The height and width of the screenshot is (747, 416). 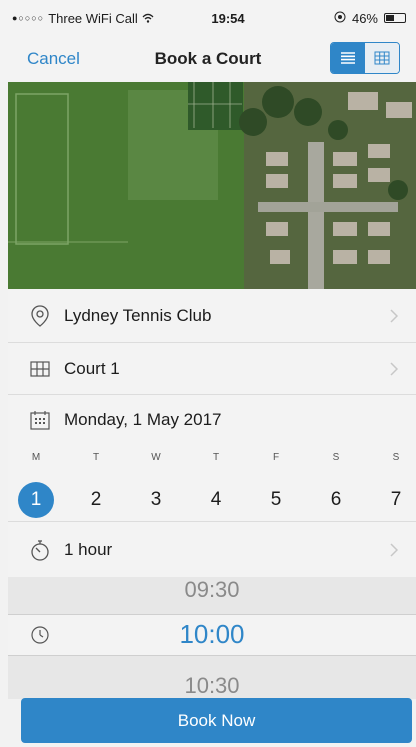 I want to click on week-day-selector: M 1 T 2 W 3 T 4 F 5 S 6 S 7, so click(x=212, y=483).